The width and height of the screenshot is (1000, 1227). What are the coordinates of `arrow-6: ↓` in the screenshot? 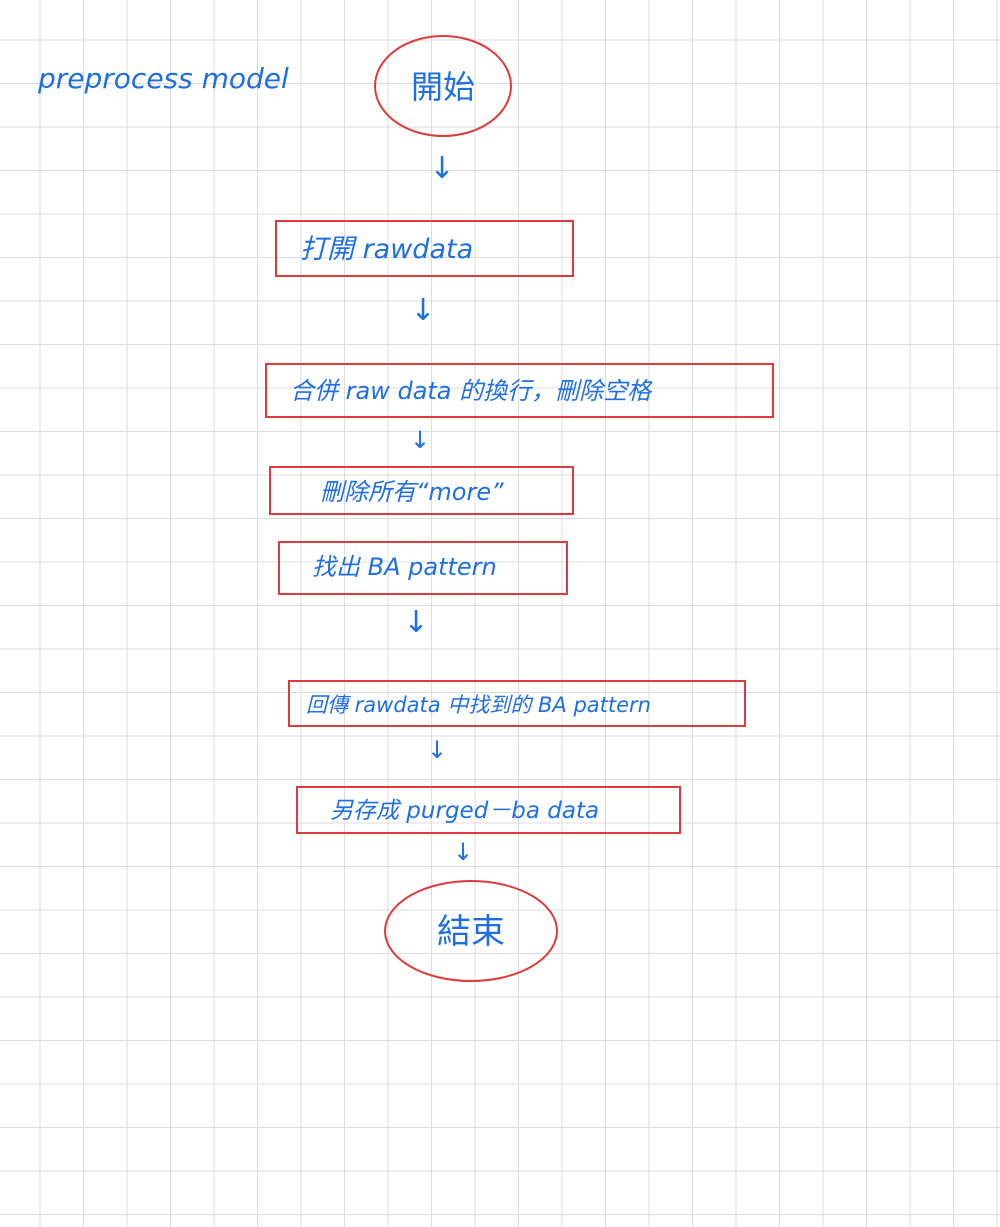 It's located at (463, 852).